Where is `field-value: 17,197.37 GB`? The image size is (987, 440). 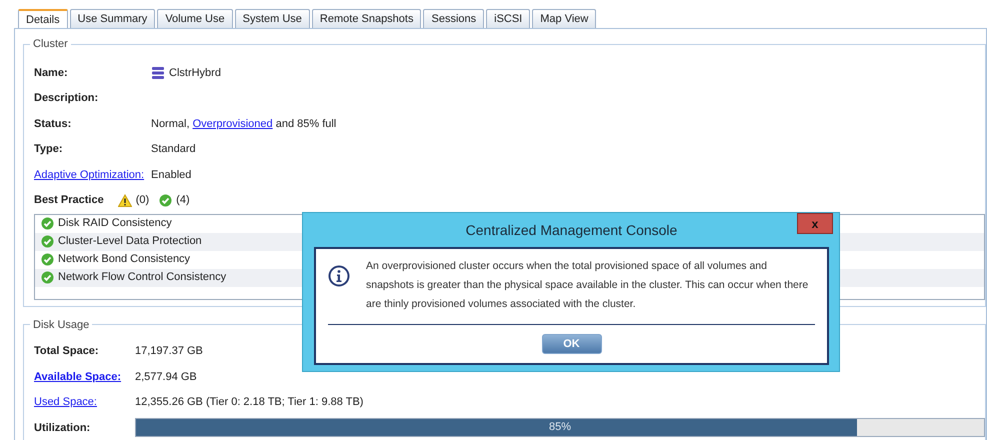 field-value: 17,197.37 GB is located at coordinates (169, 351).